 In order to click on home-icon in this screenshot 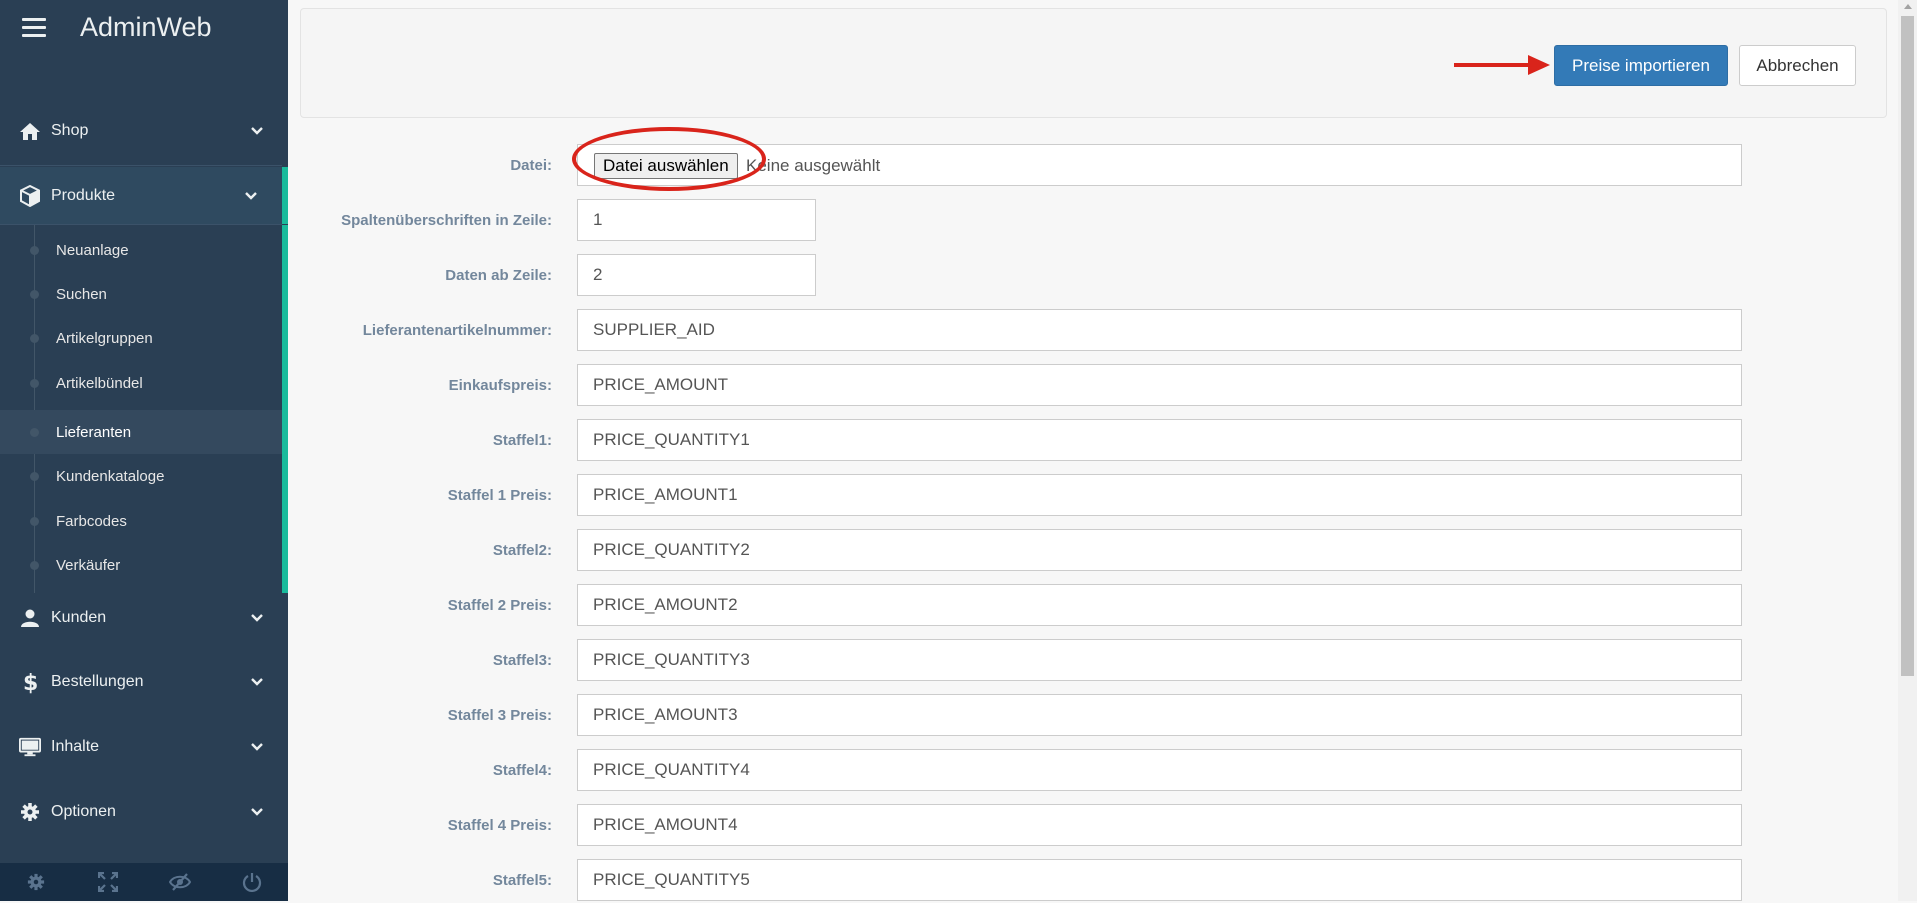, I will do `click(30, 131)`.